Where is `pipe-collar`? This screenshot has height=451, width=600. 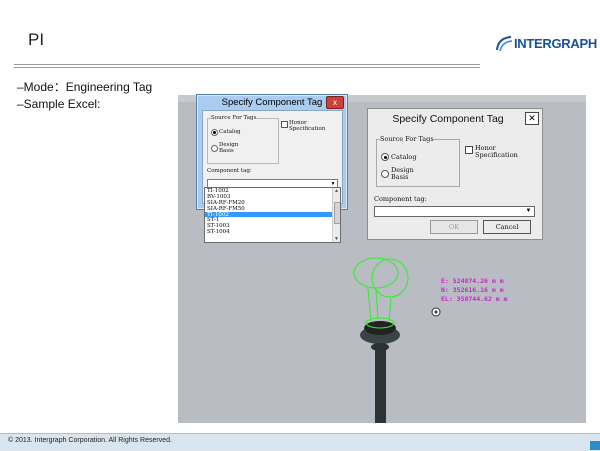
pipe-collar is located at coordinates (380, 347).